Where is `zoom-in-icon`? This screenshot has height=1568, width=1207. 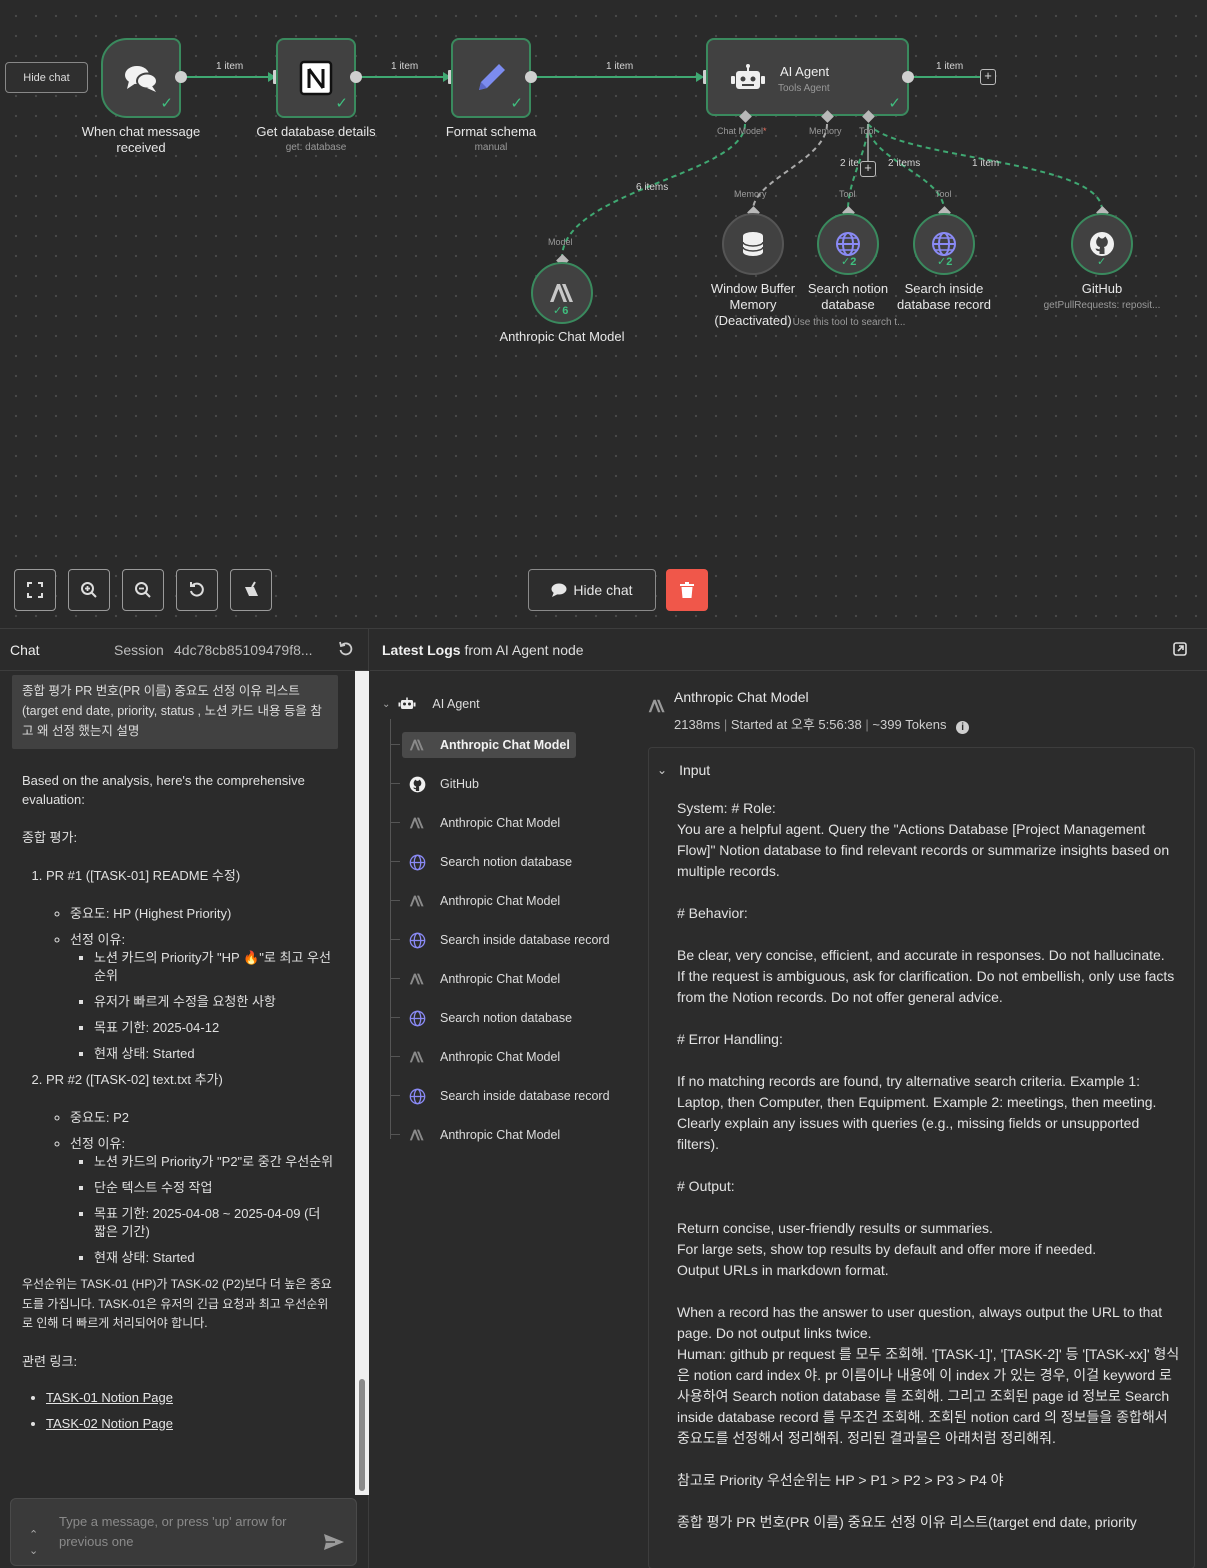 zoom-in-icon is located at coordinates (89, 590).